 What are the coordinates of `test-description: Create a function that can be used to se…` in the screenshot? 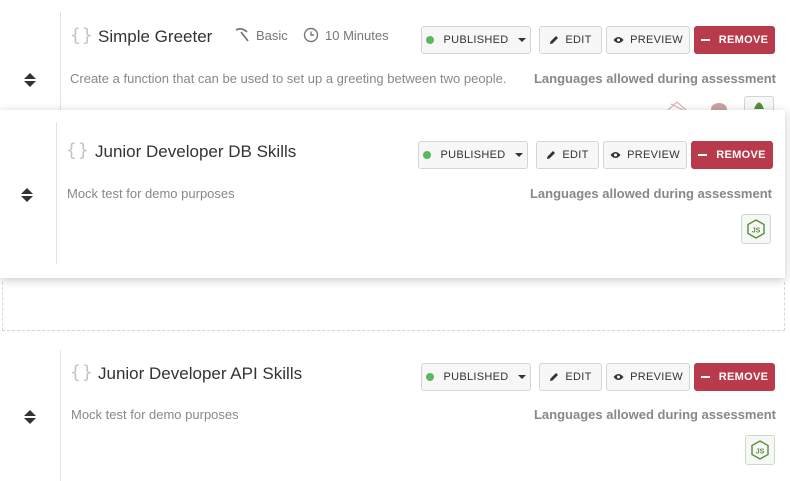 It's located at (288, 78).